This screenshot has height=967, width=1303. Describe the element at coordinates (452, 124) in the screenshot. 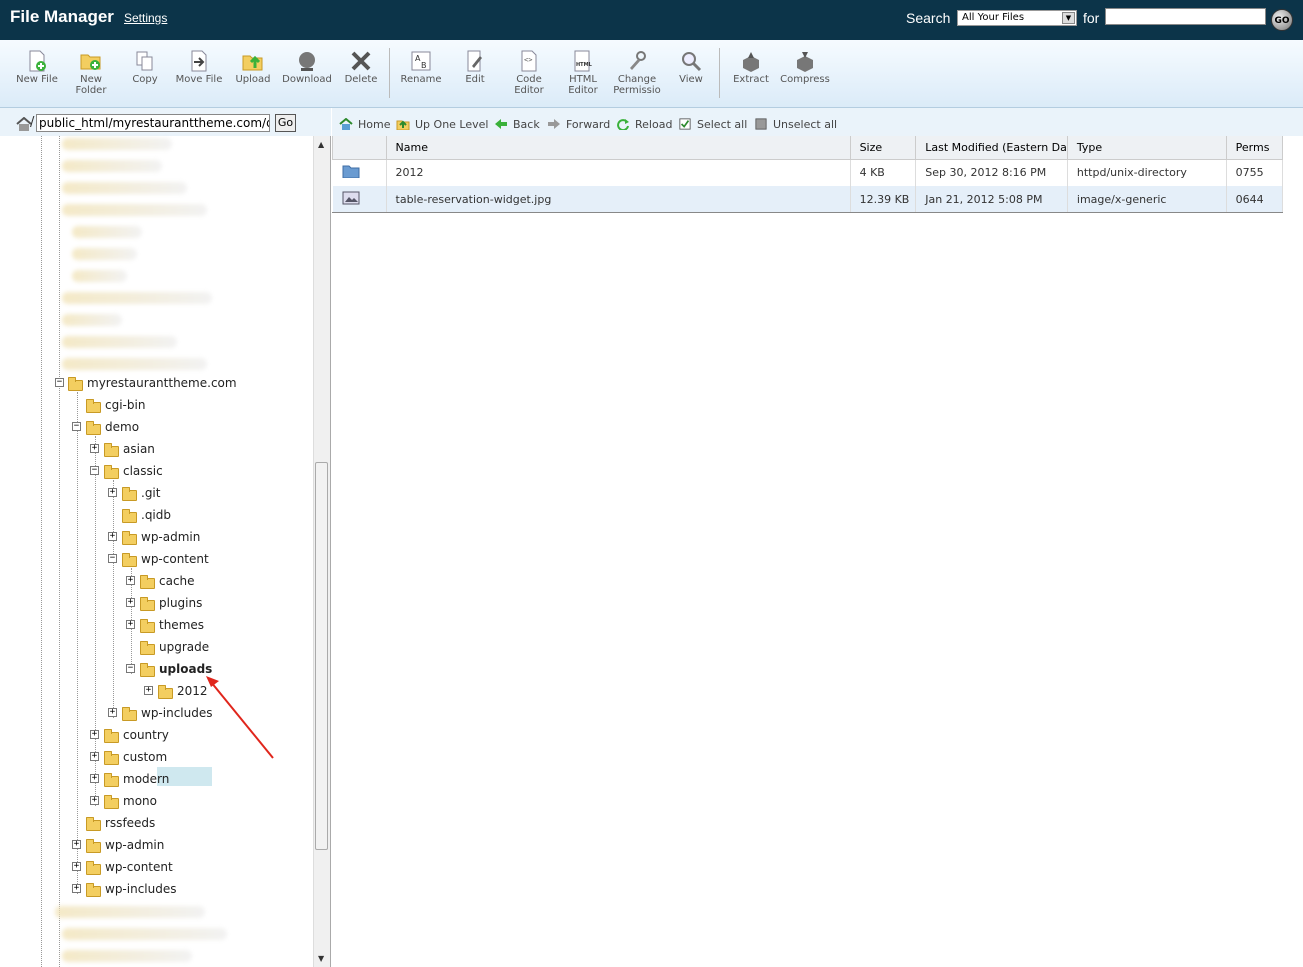

I see `up-one-level-label: Up One Level` at that location.